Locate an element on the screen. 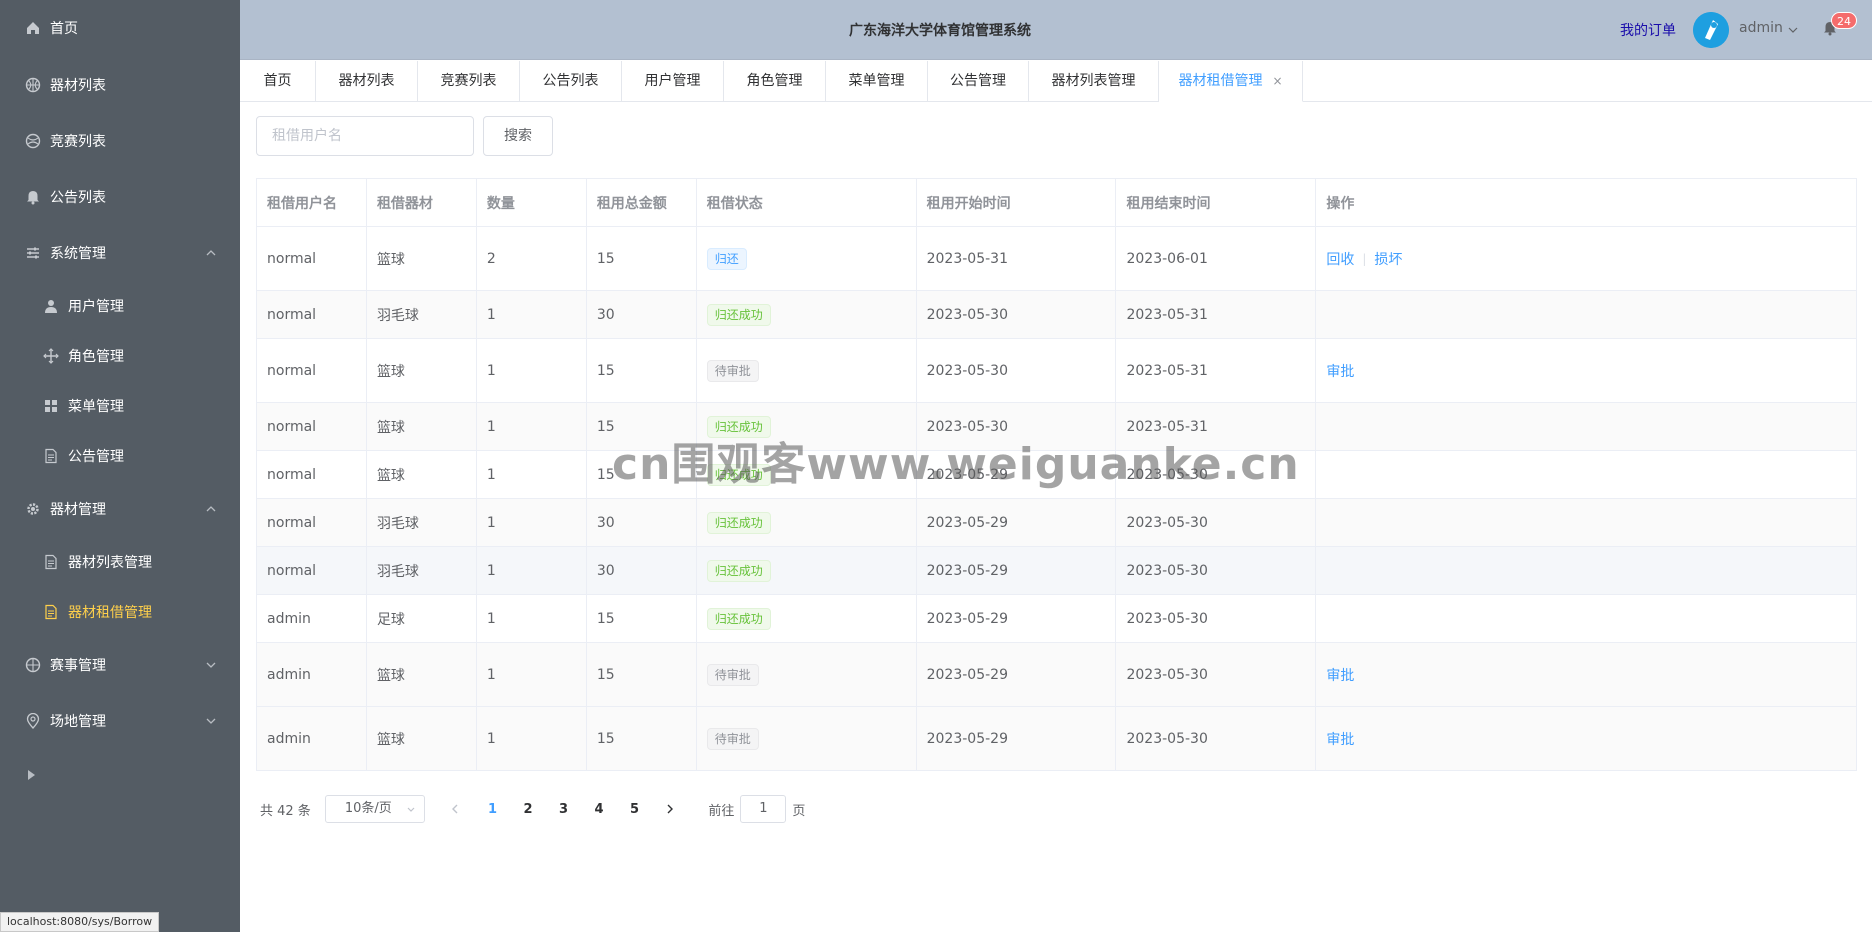 The height and width of the screenshot is (932, 1872). tab-equipment-borrow-management: 器材租借管理 × is located at coordinates (1231, 81).